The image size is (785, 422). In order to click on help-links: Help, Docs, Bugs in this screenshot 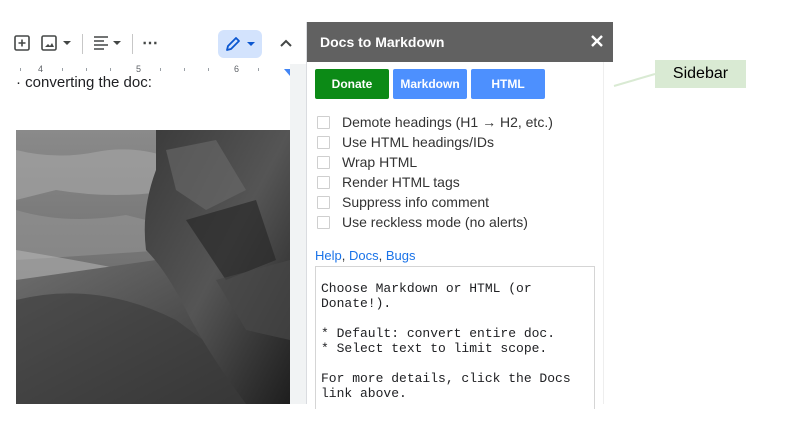, I will do `click(365, 255)`.